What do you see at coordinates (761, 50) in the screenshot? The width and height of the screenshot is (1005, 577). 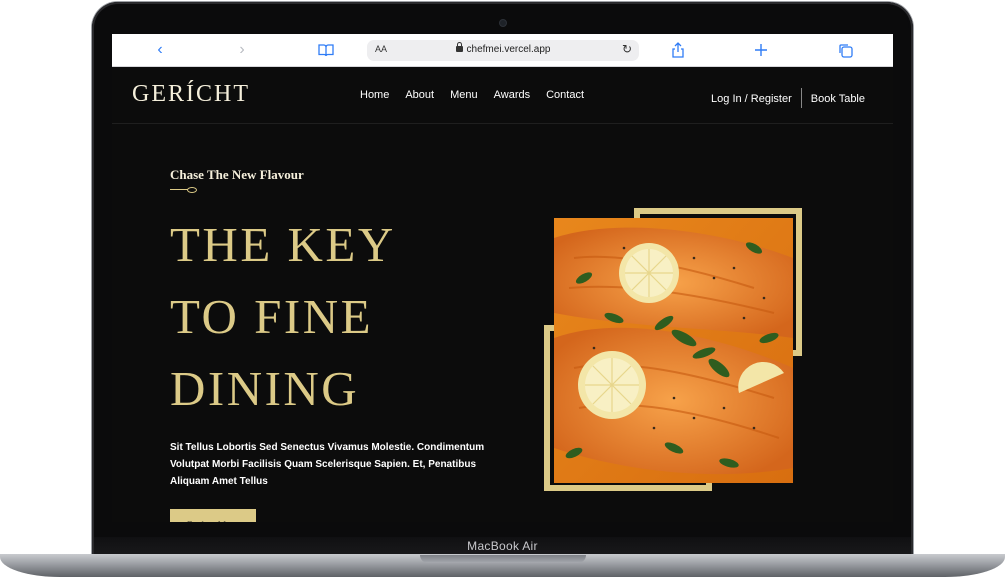 I see `new-tab-icon` at bounding box center [761, 50].